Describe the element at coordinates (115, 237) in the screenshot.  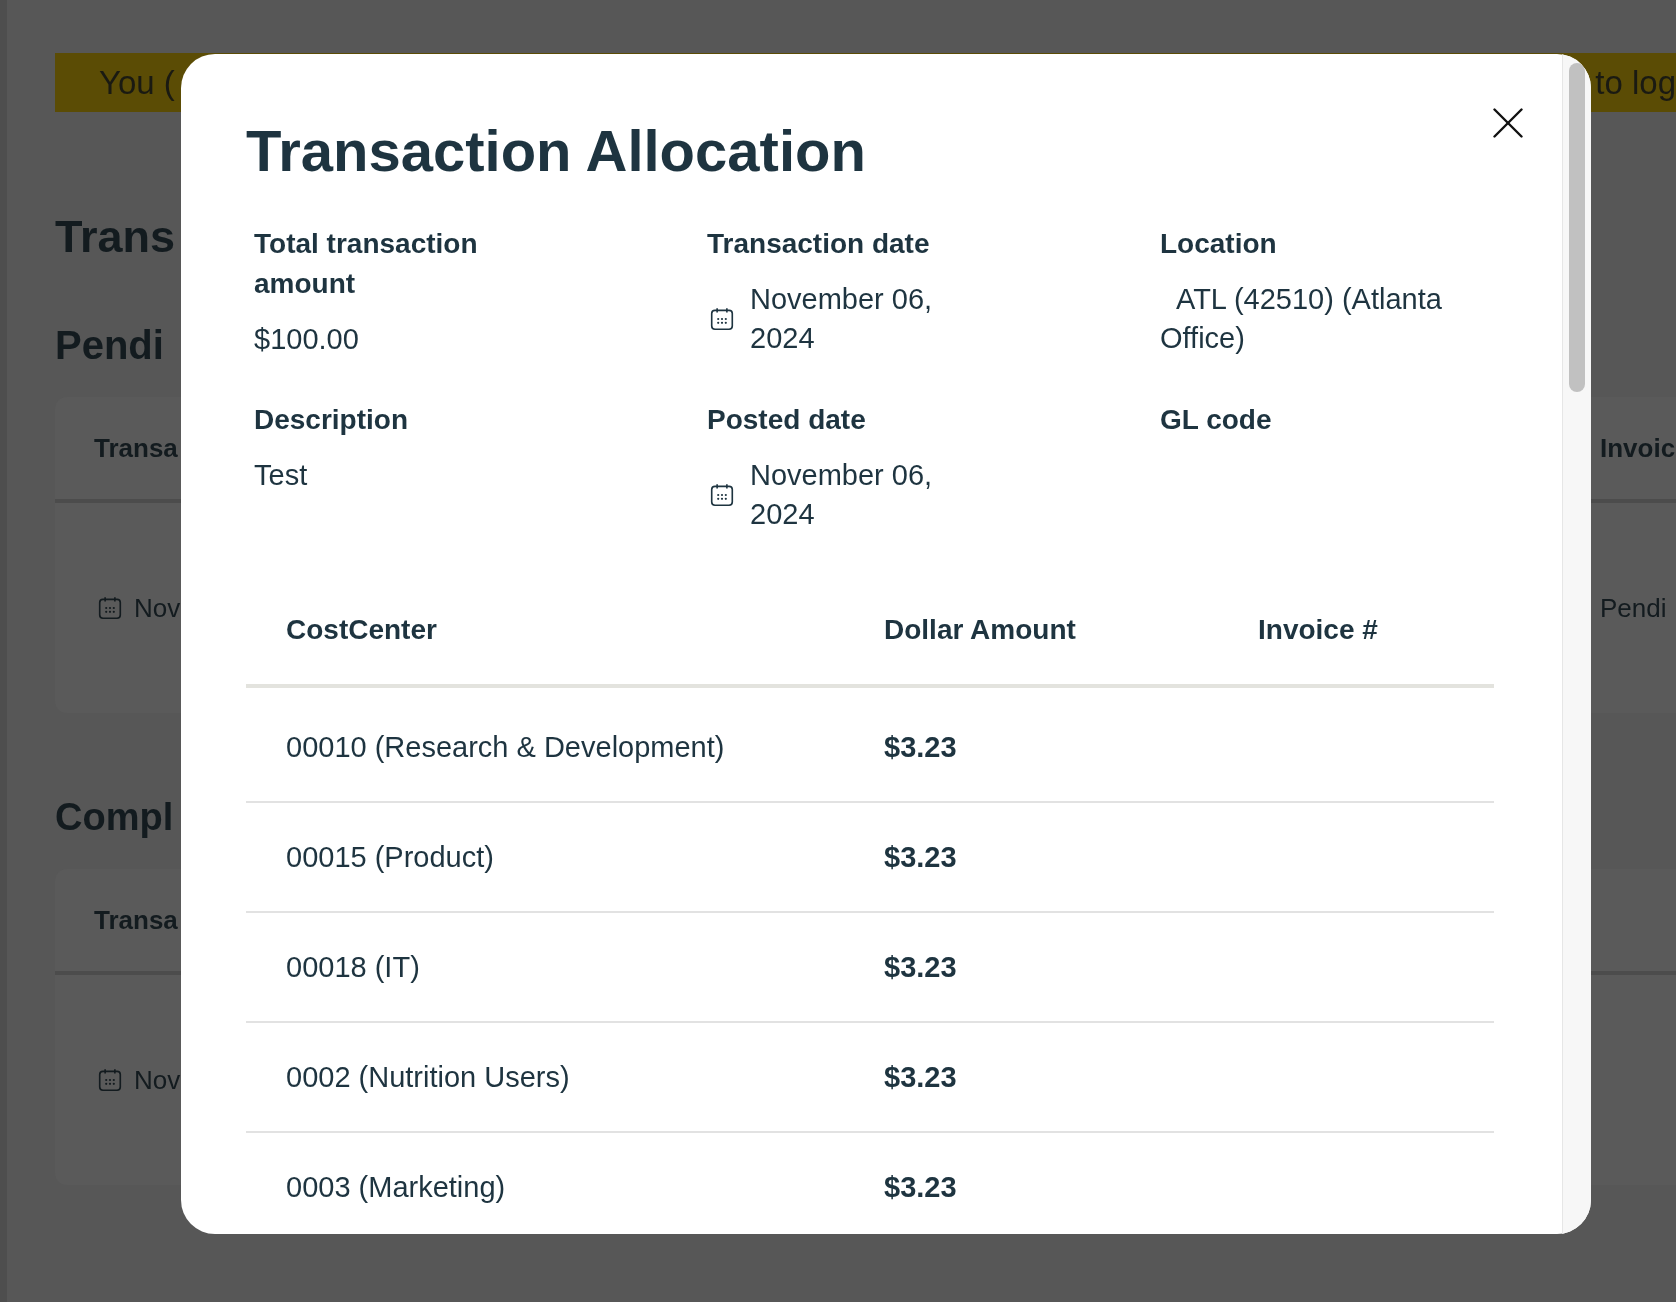
I see `page-heading: Trans` at that location.